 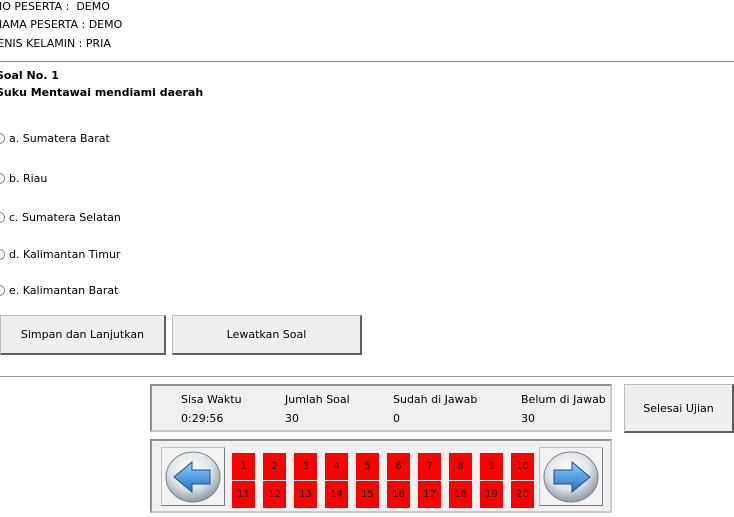 I want to click on participant-name: NAMA PESERTA : DEMO, so click(x=61, y=24).